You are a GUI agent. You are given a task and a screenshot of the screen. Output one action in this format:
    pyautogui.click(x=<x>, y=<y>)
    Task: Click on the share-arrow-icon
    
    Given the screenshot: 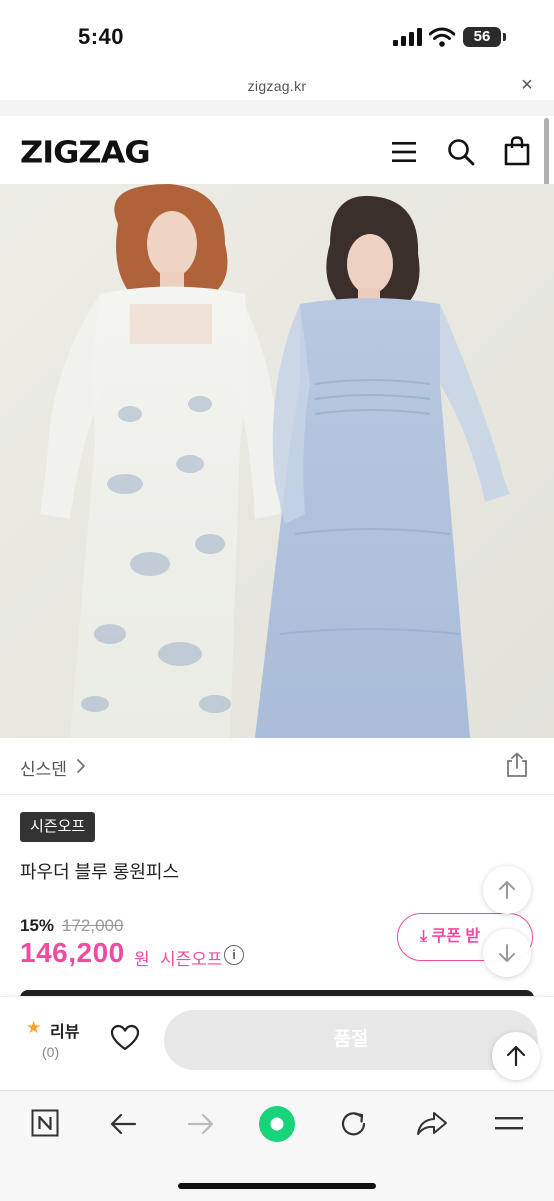 What is the action you would take?
    pyautogui.click(x=432, y=1124)
    